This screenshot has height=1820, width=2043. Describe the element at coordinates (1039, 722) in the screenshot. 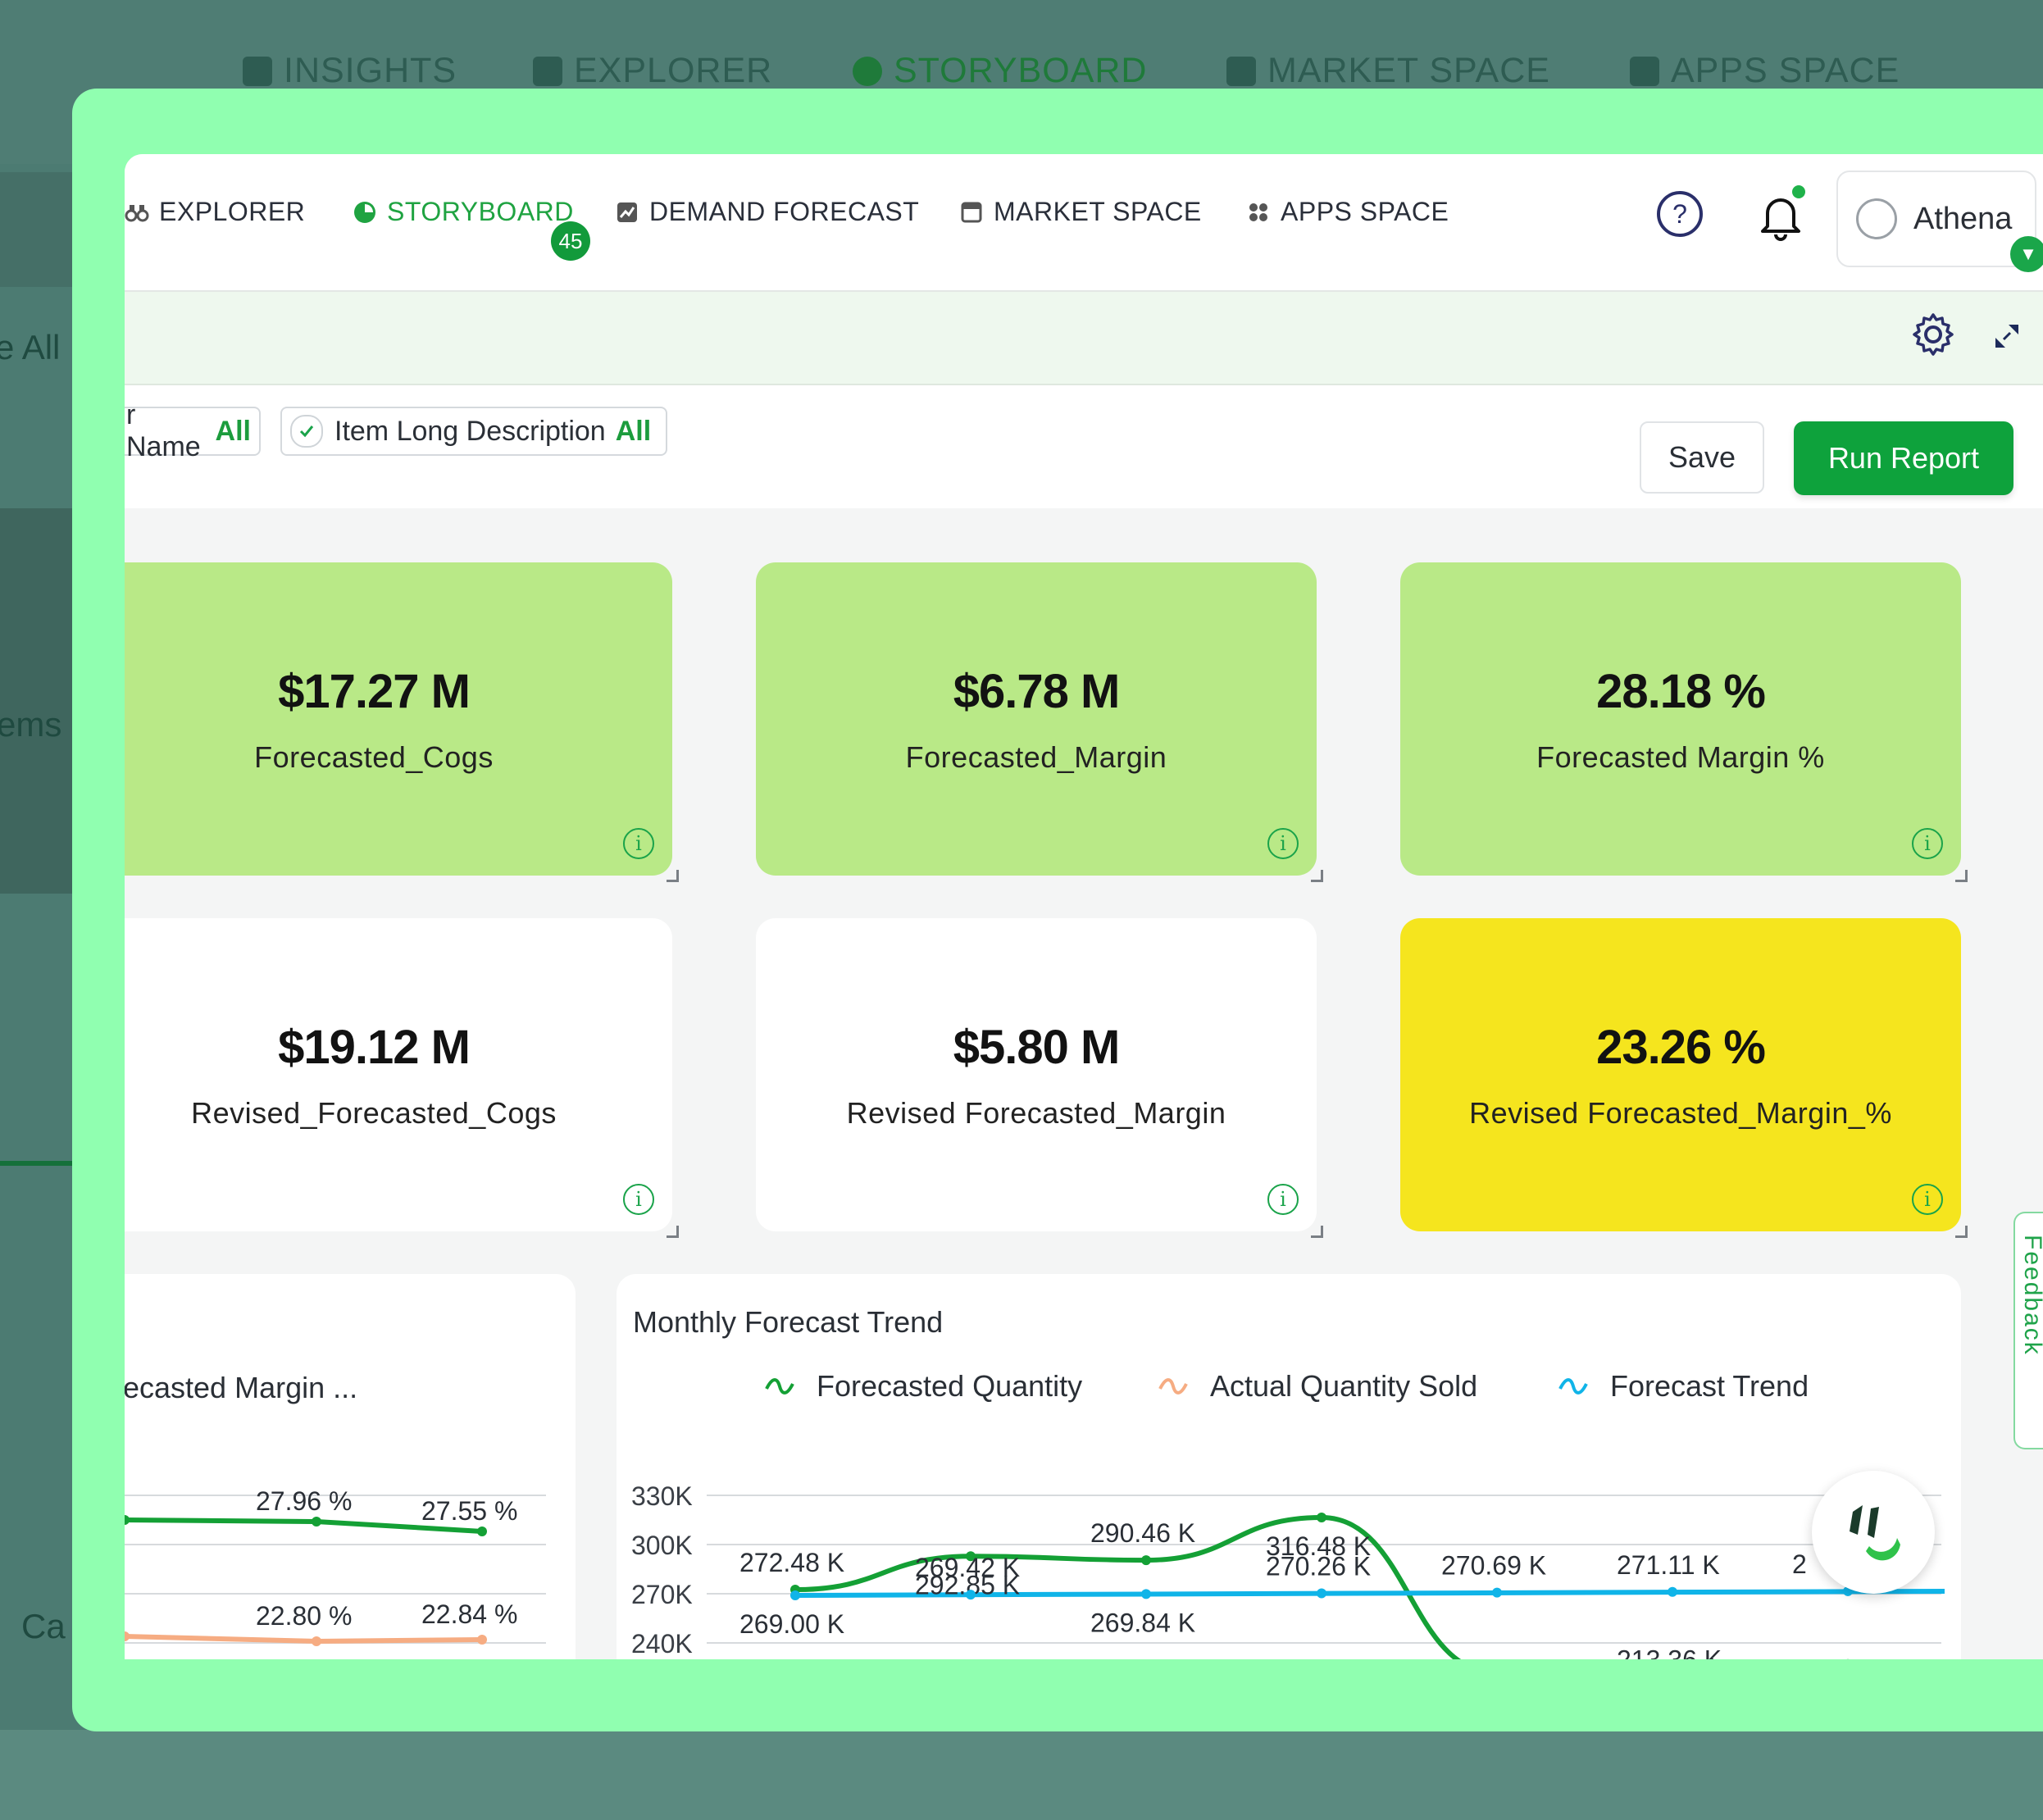

I see `kpi-card-forecasted-margin: $6.78 M Forecasted_Margin i` at that location.